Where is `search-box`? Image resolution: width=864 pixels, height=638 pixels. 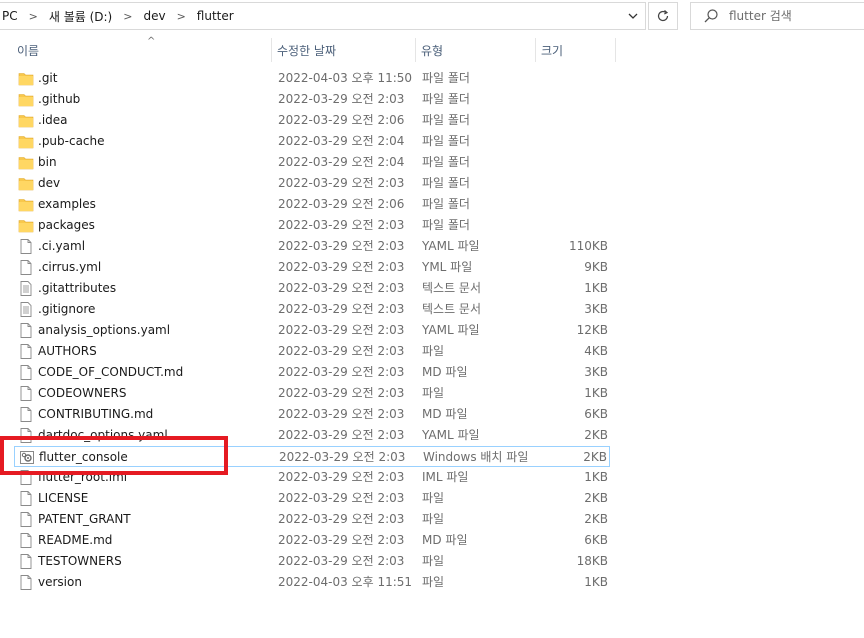
search-box is located at coordinates (777, 16).